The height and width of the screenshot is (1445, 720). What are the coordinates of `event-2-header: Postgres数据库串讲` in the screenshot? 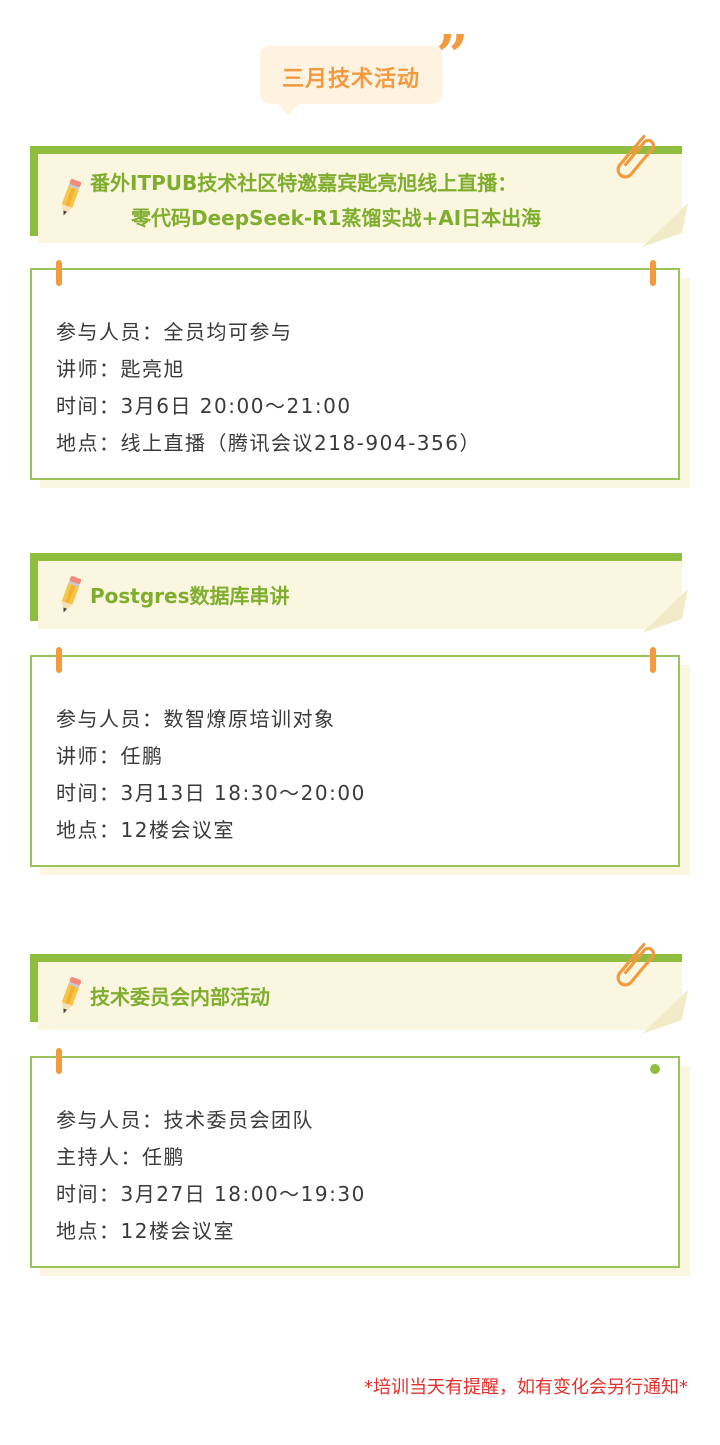 It's located at (356, 591).